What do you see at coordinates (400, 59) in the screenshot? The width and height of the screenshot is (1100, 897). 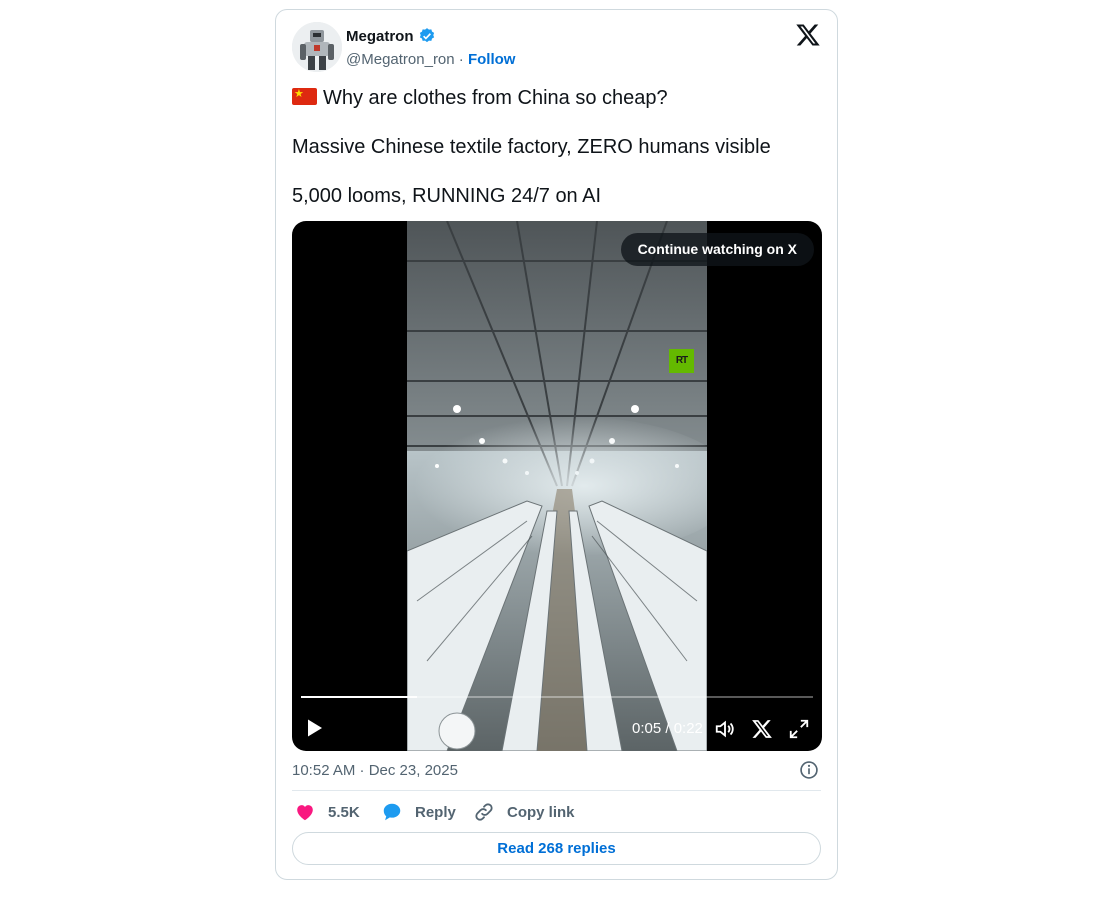 I see `author-handle: @Megatron_ron` at bounding box center [400, 59].